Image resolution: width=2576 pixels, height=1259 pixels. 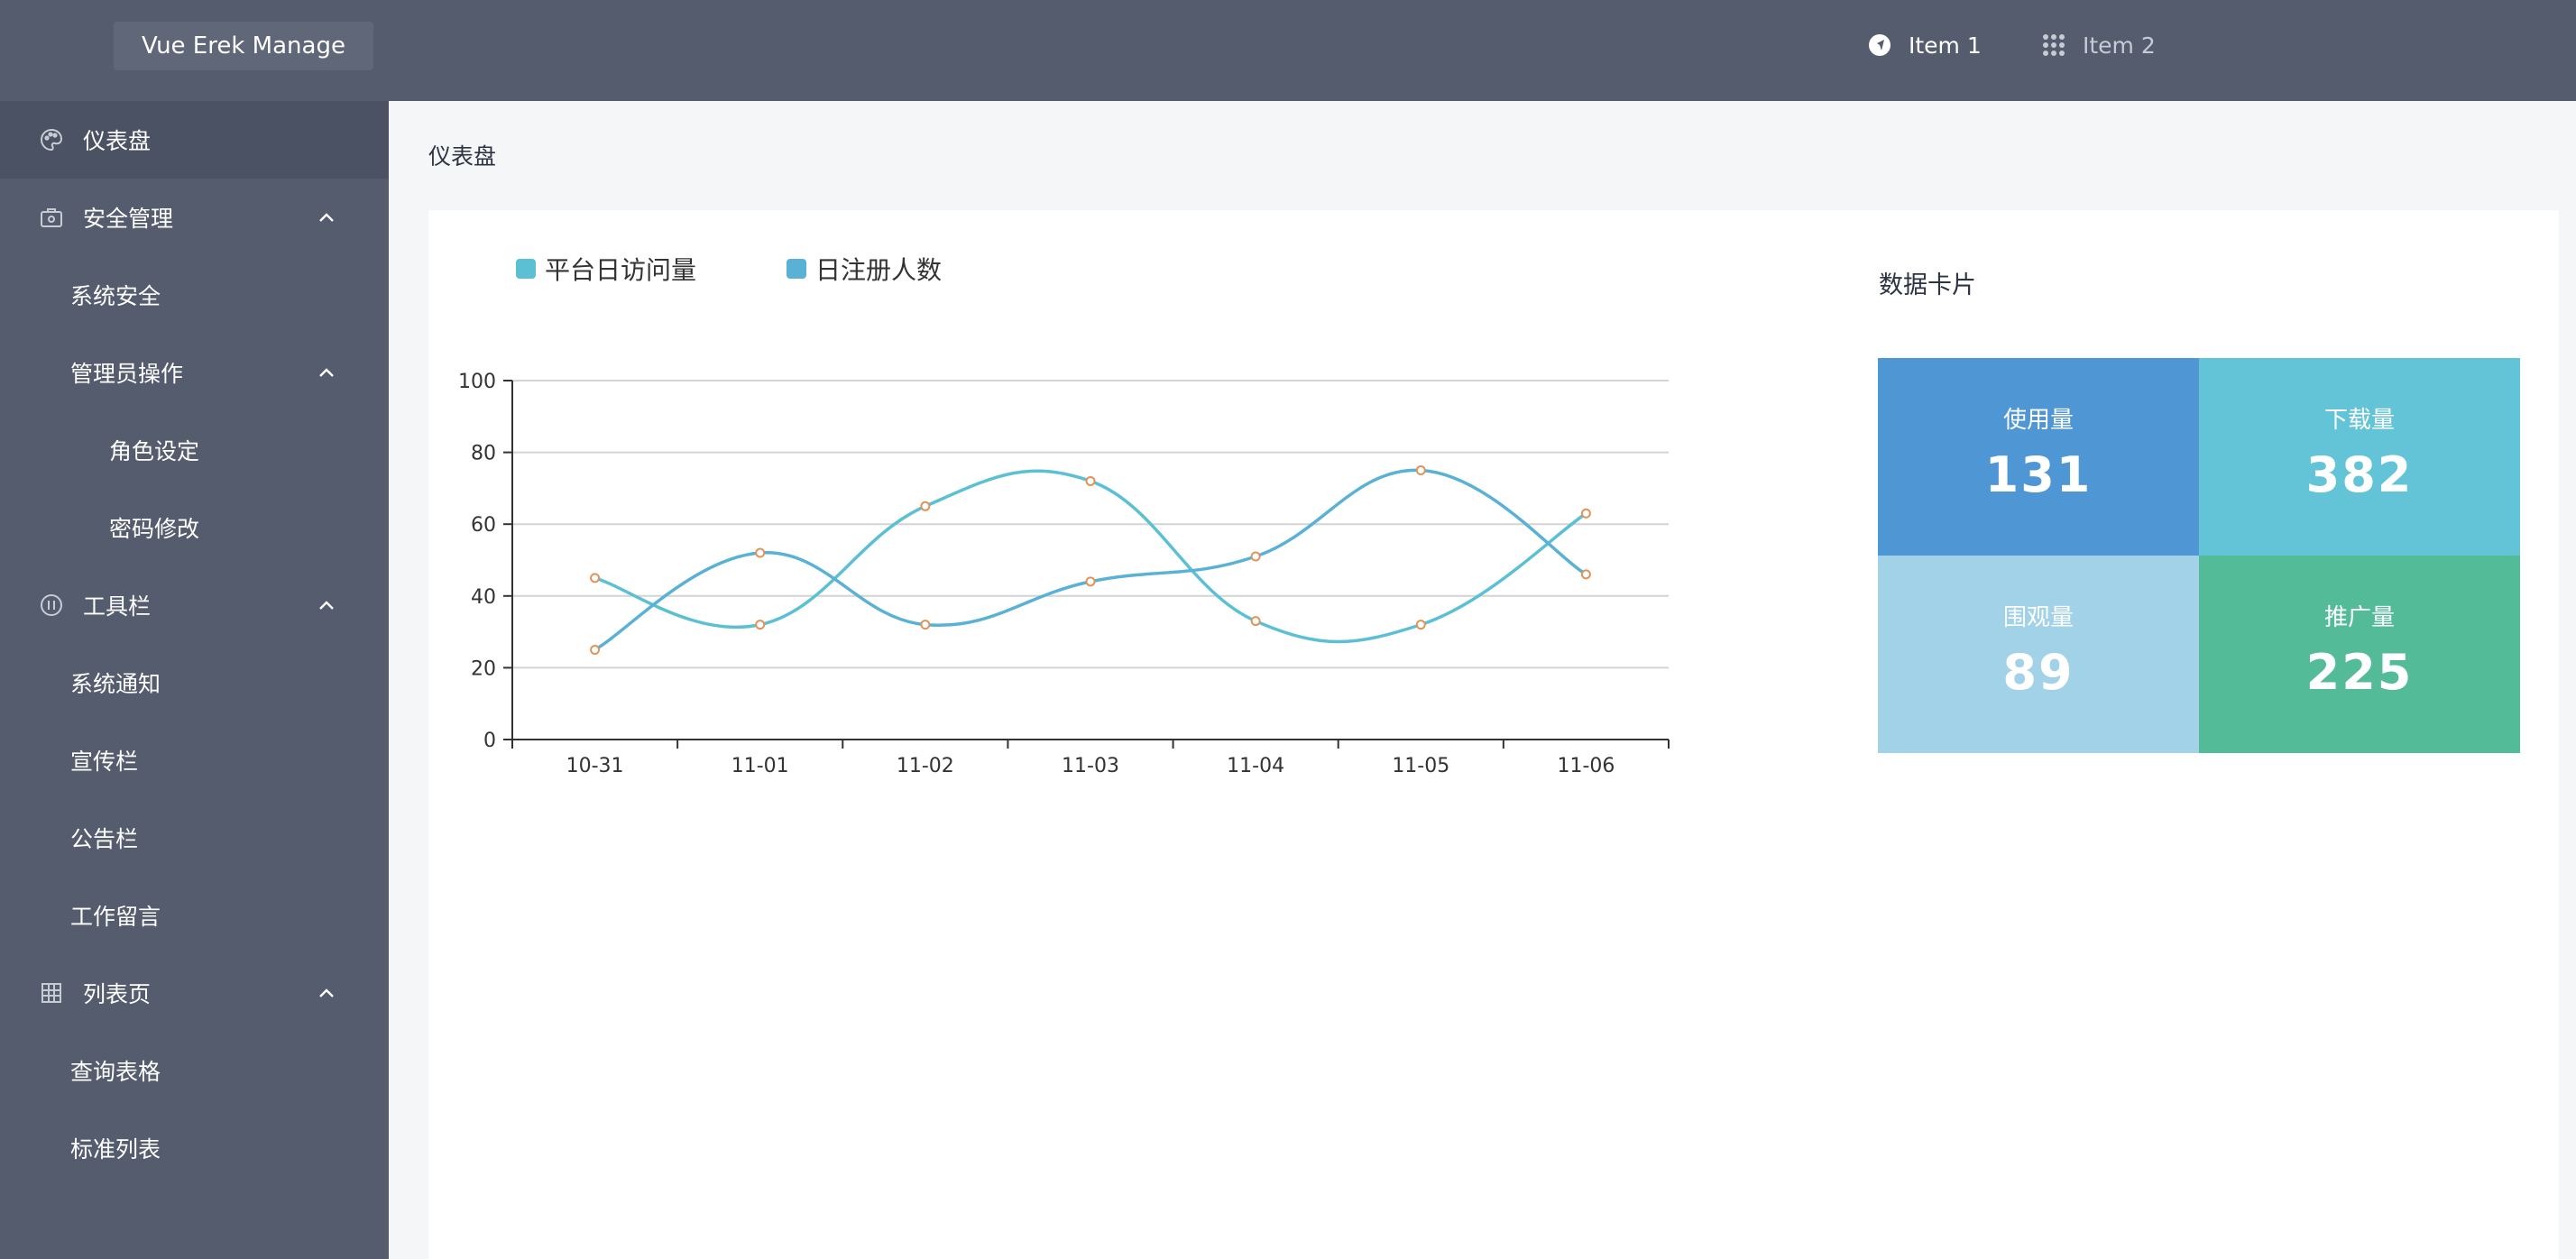 I want to click on y-tick-label: 20, so click(x=484, y=668).